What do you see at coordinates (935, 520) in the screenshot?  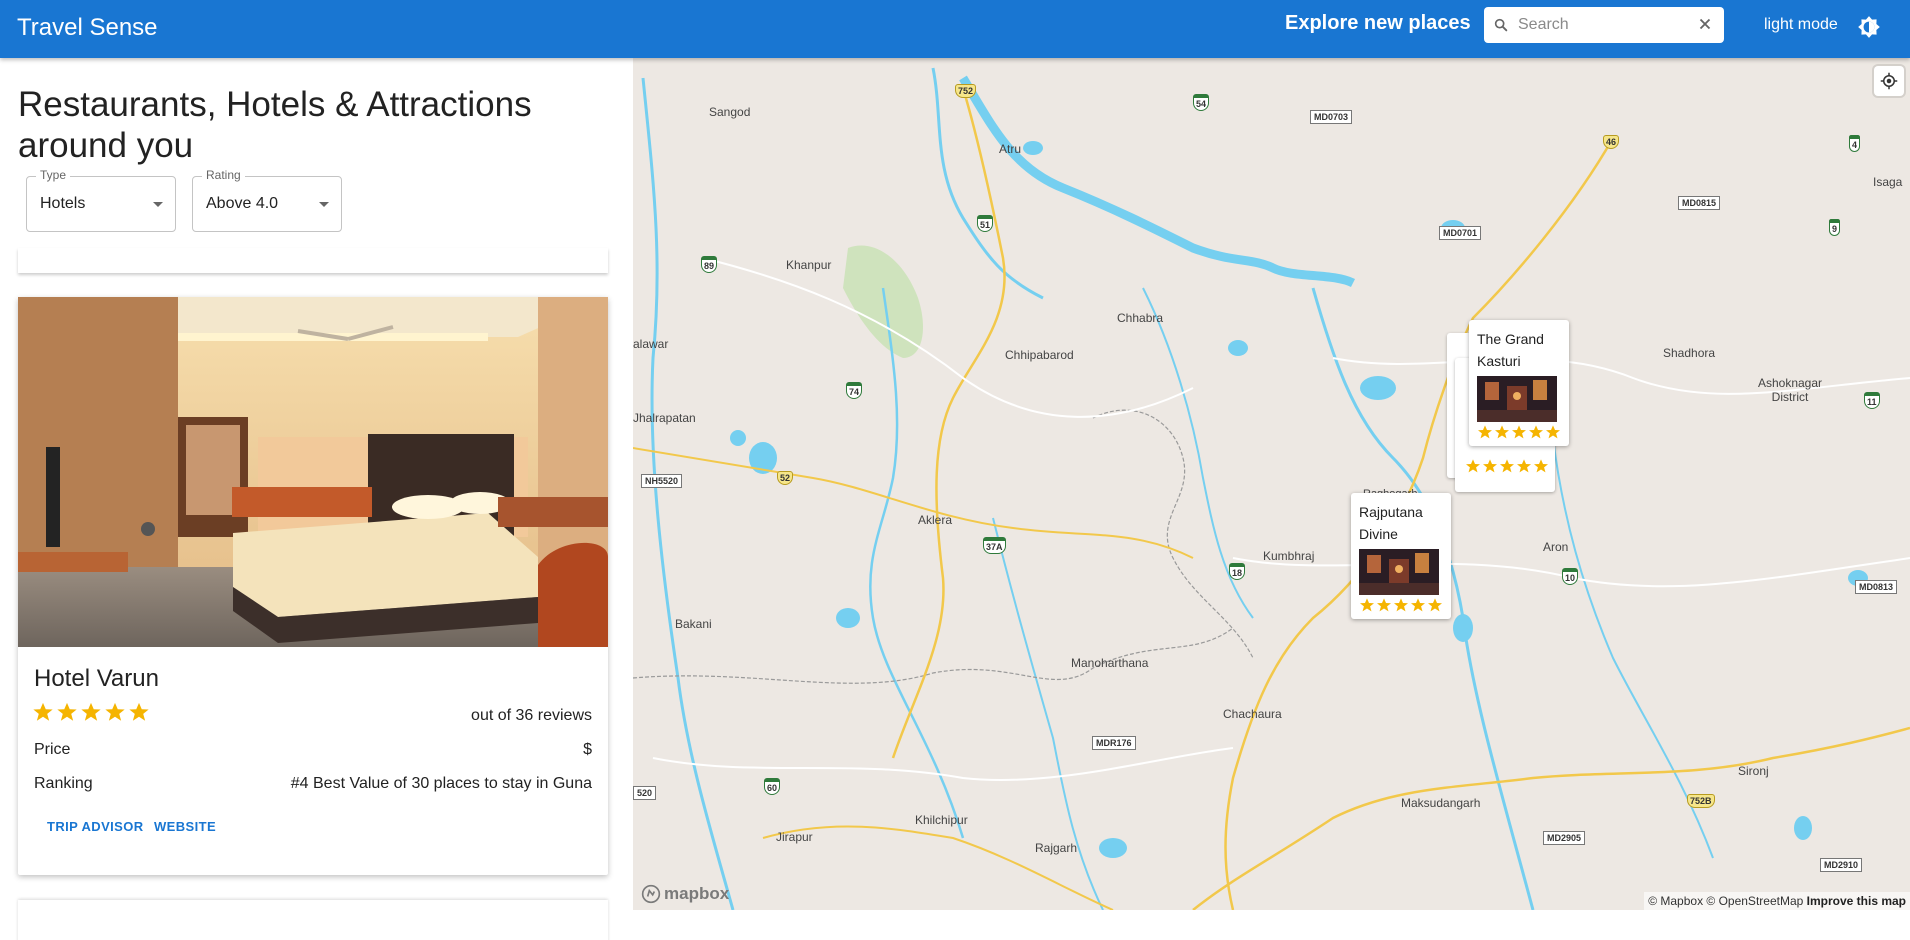 I see `place-label: Aklera` at bounding box center [935, 520].